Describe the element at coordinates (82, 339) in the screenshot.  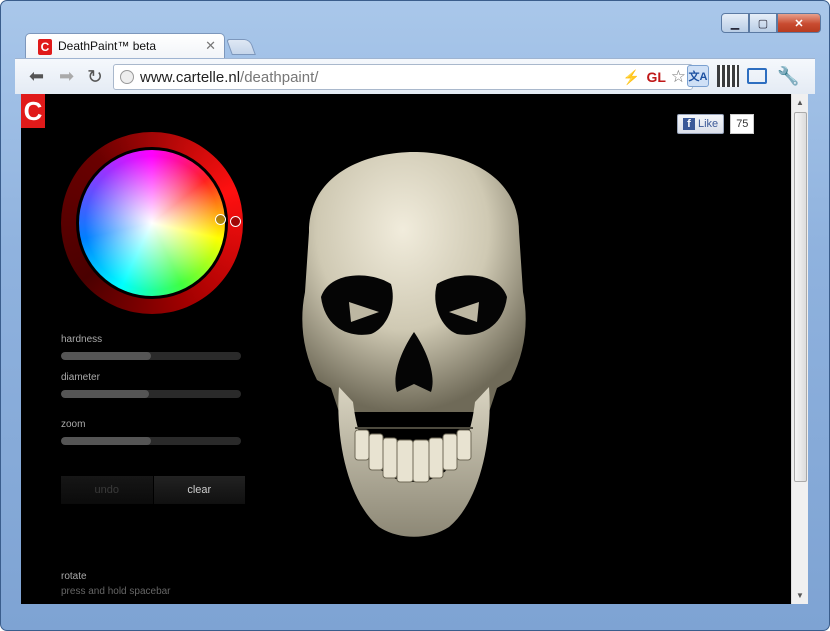
I see `hardness-label: hardness` at that location.